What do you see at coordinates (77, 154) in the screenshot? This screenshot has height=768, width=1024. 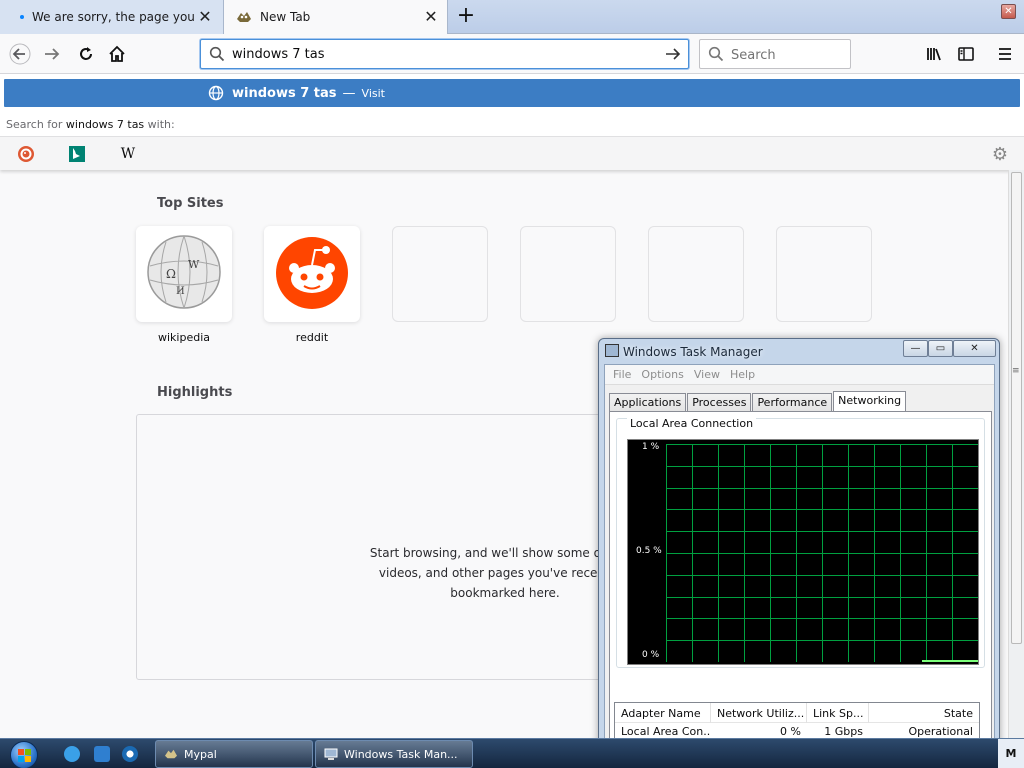 I see `bing-icon` at bounding box center [77, 154].